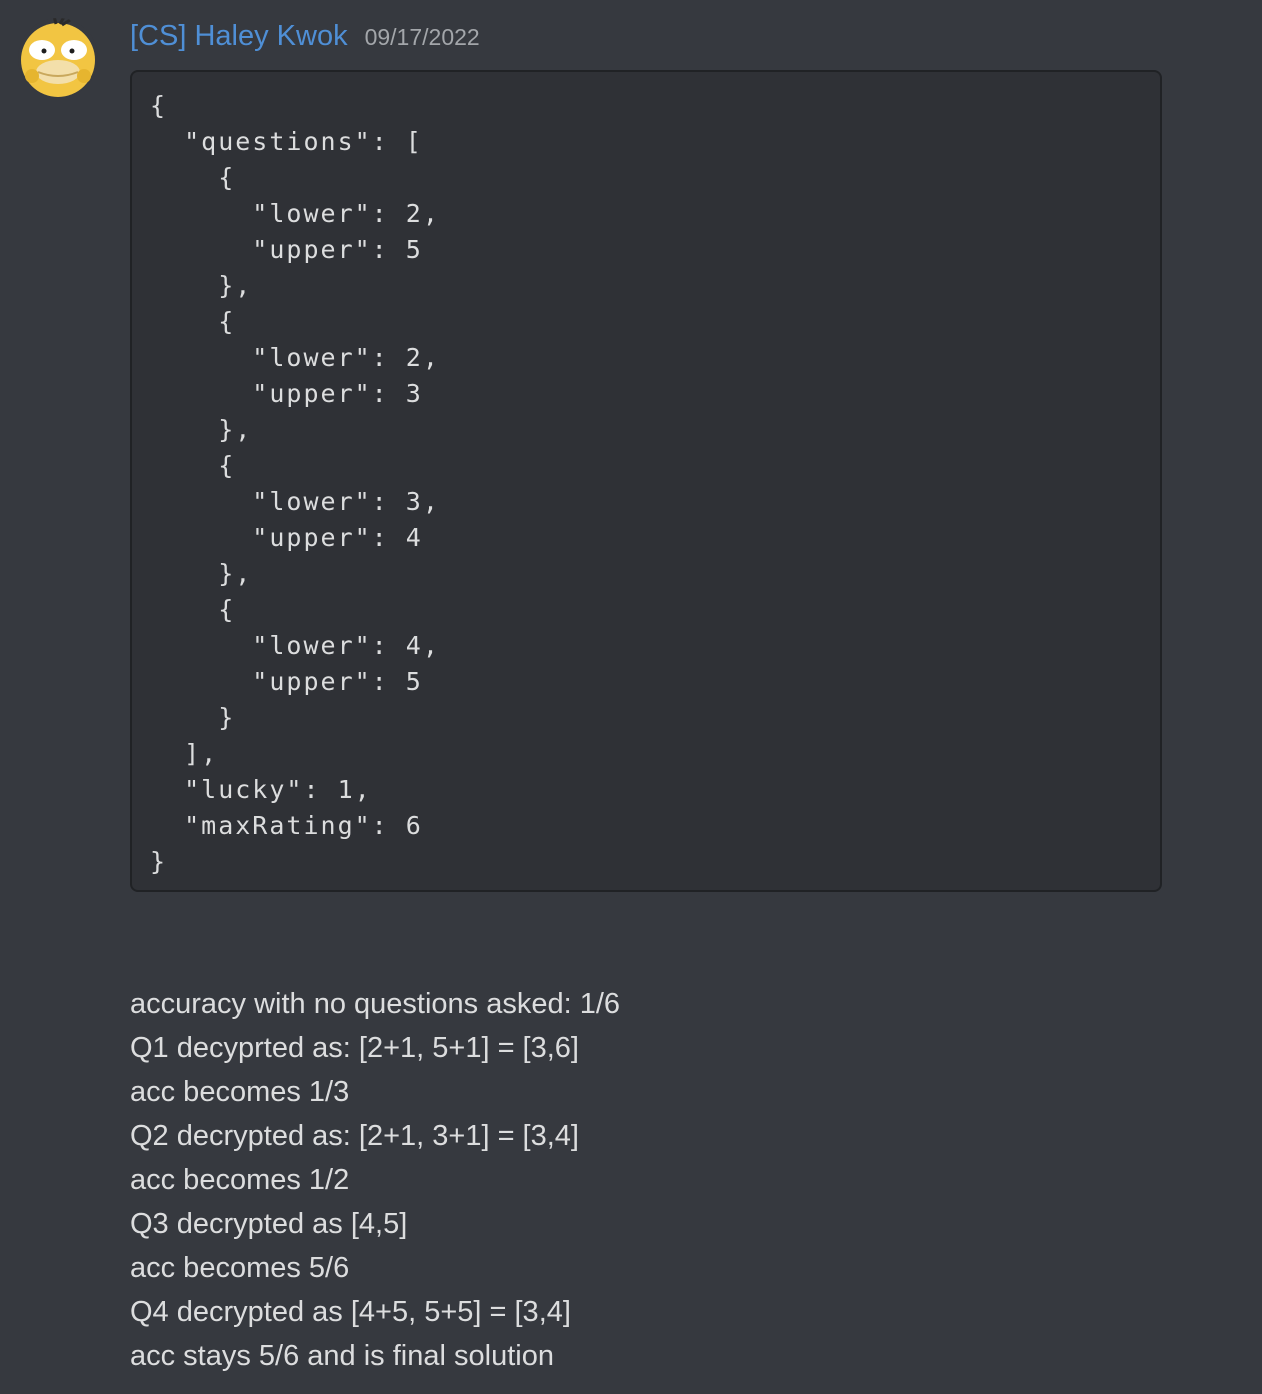 Image resolution: width=1262 pixels, height=1394 pixels. What do you see at coordinates (240, 1268) in the screenshot?
I see `message-line: acc becomes 5/6` at bounding box center [240, 1268].